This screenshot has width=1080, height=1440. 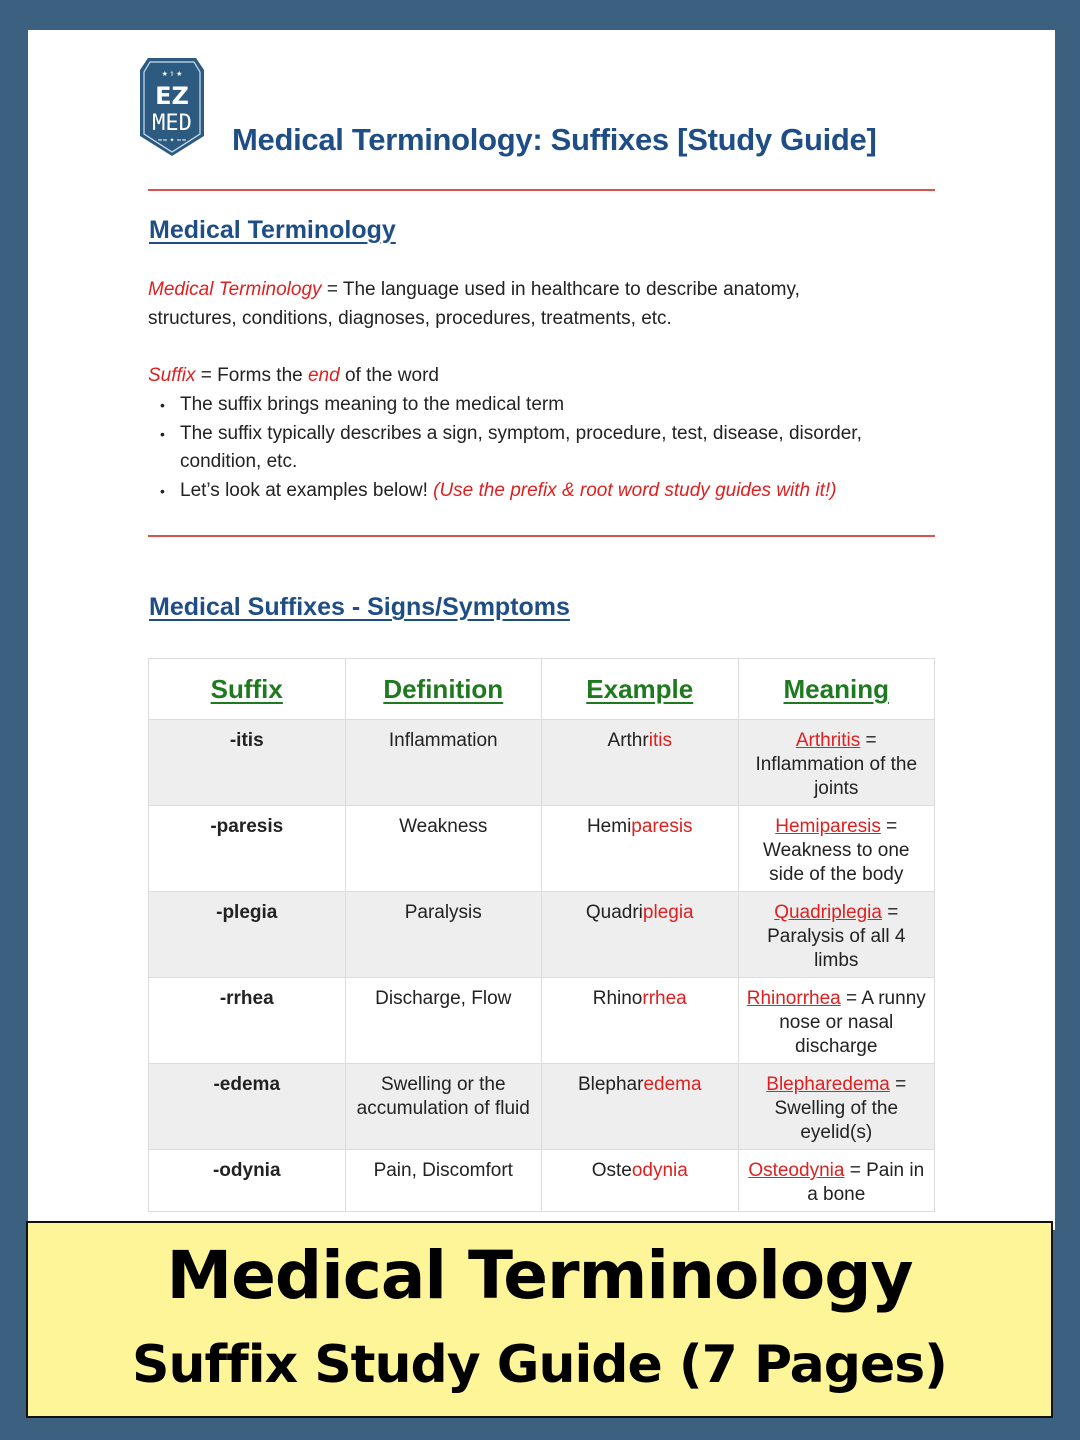 I want to click on cell-example: Blepharedema, so click(x=640, y=1106).